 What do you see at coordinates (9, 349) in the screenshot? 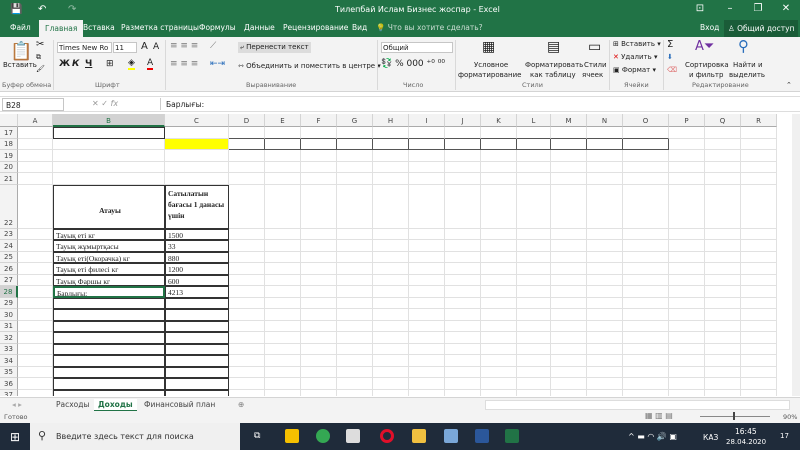
I see `row-header: 33` at bounding box center [9, 349].